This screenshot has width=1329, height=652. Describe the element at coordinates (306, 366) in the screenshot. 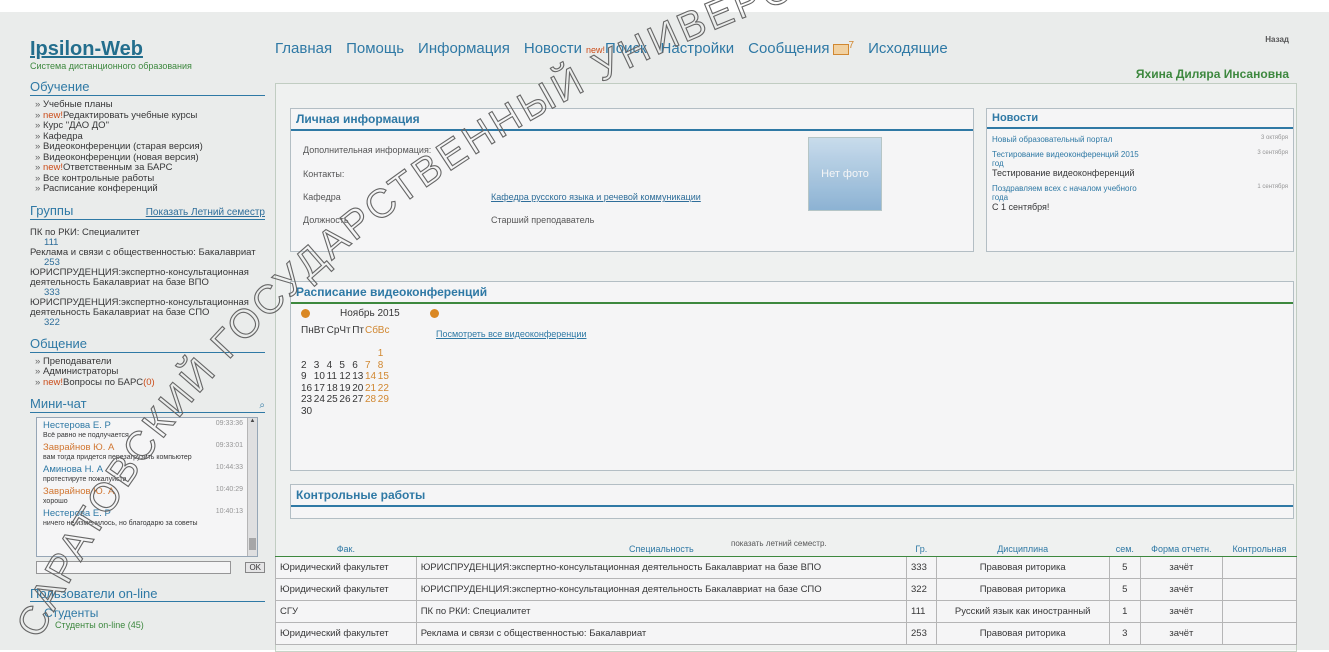

I see `calendar-day: 2` at that location.